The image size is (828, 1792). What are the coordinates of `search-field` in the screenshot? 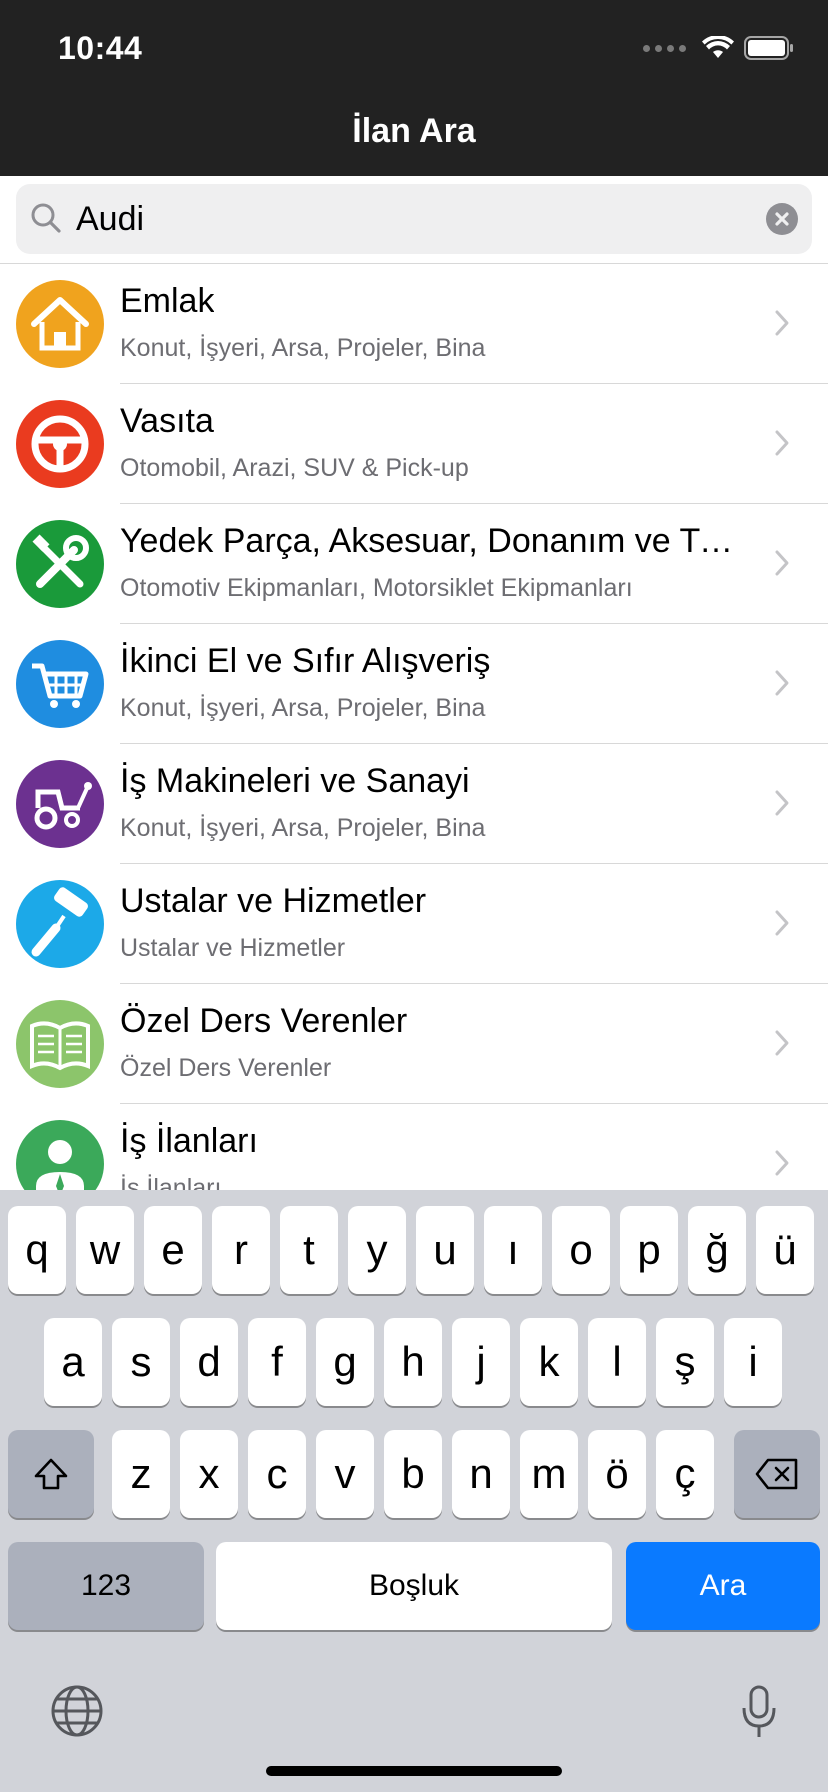 It's located at (414, 219).